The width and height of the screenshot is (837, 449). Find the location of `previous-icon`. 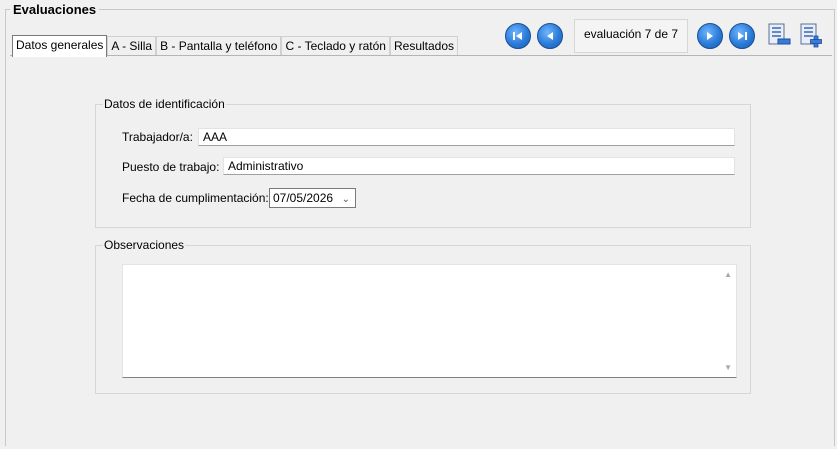

previous-icon is located at coordinates (550, 36).